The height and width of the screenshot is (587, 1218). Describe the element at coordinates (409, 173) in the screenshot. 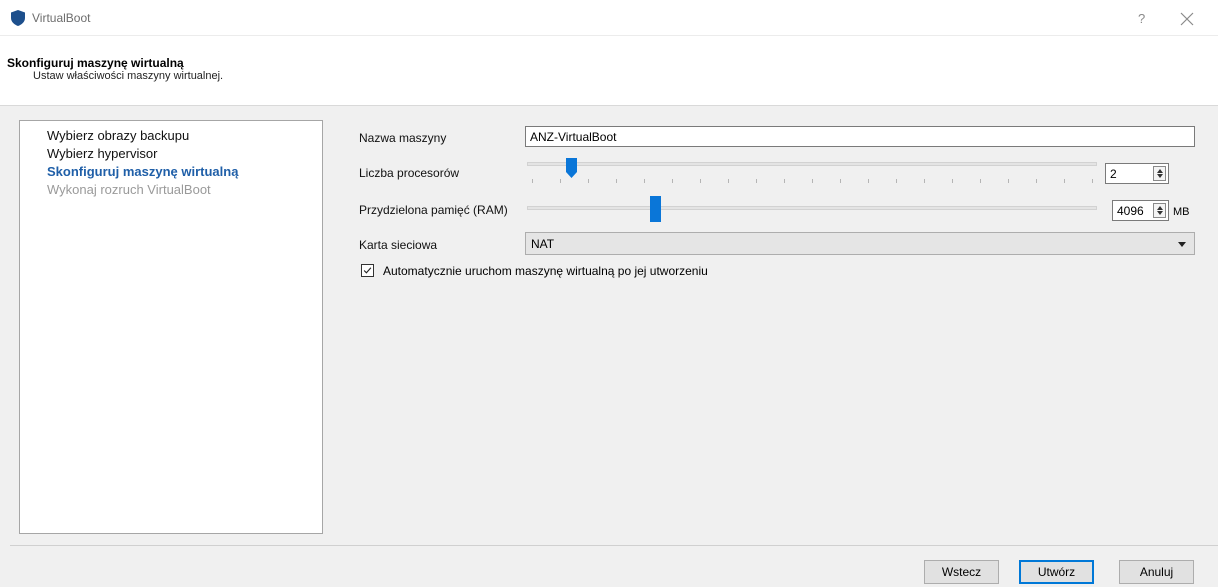

I see `cpu-label: Liczba procesorów` at that location.